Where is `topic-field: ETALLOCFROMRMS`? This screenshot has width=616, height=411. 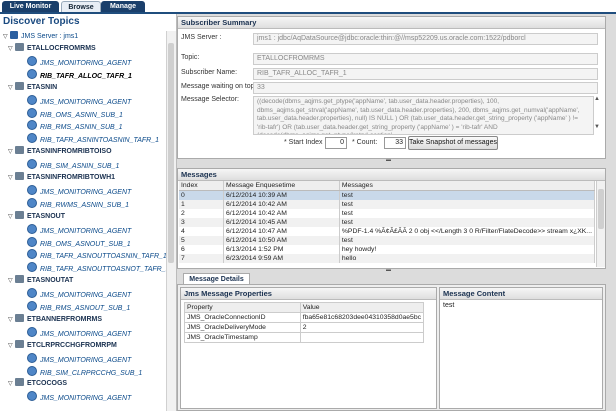 topic-field: ETALLOCFROMRMS is located at coordinates (425, 59).